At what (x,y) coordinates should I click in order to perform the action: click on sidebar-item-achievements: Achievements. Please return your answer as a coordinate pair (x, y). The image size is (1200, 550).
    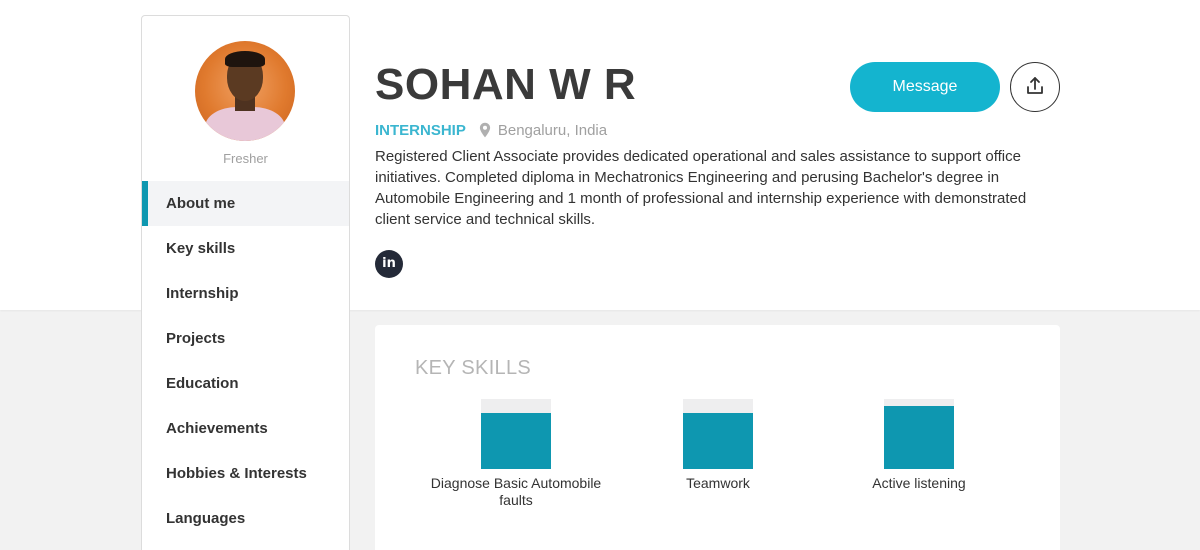
    Looking at the image, I should click on (245, 428).